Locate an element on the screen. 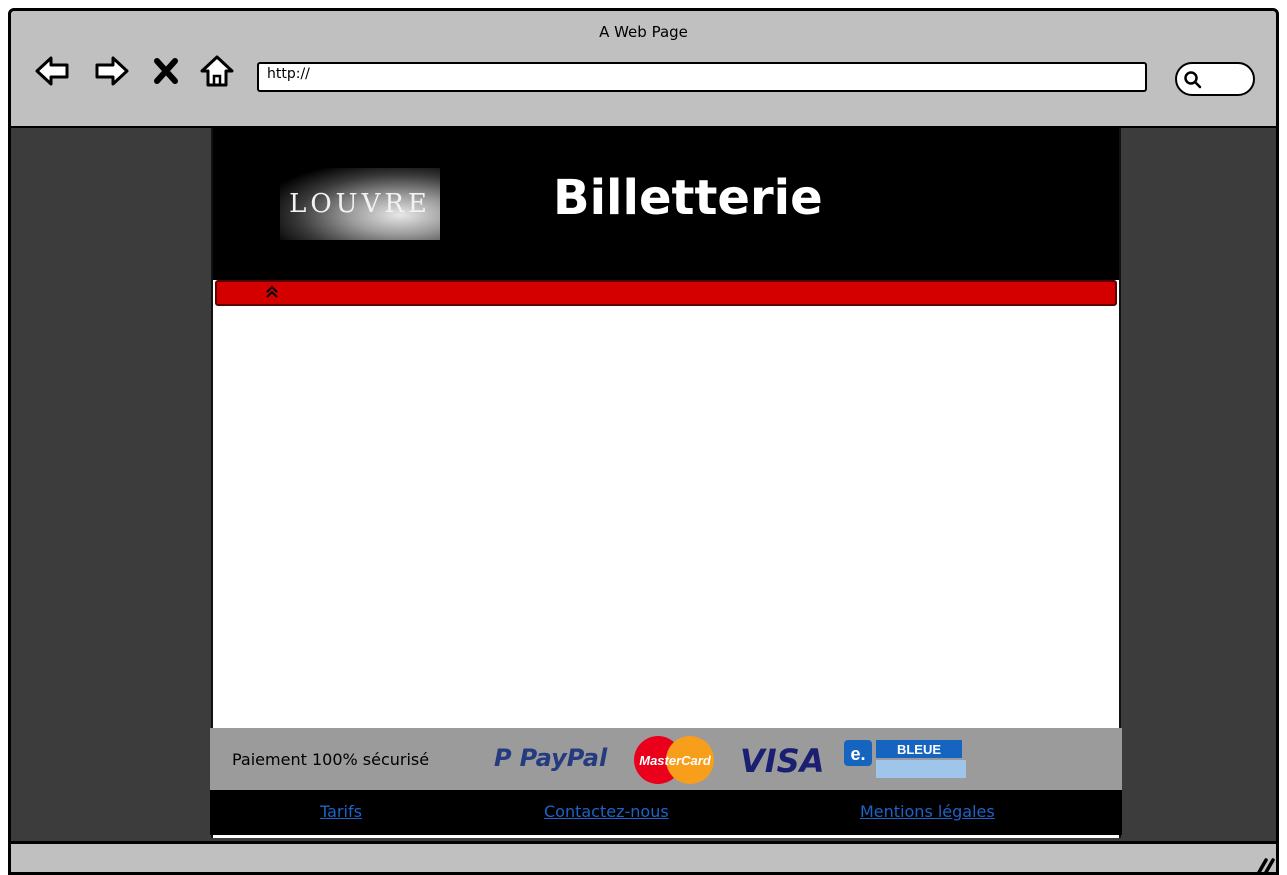 The width and height of the screenshot is (1287, 875). window-title: A Web Page is located at coordinates (643, 32).